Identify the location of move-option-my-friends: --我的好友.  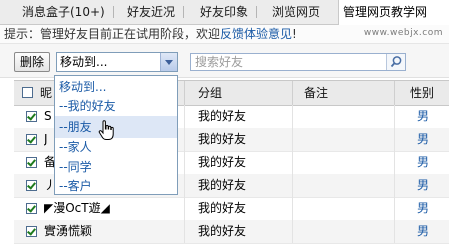
(116, 106).